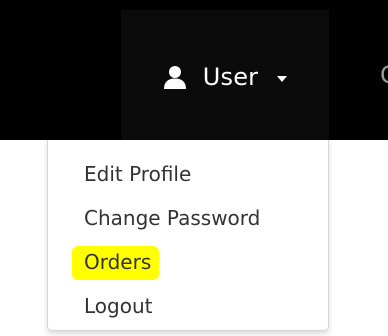  I want to click on menu-item-label: Orders, so click(118, 262).